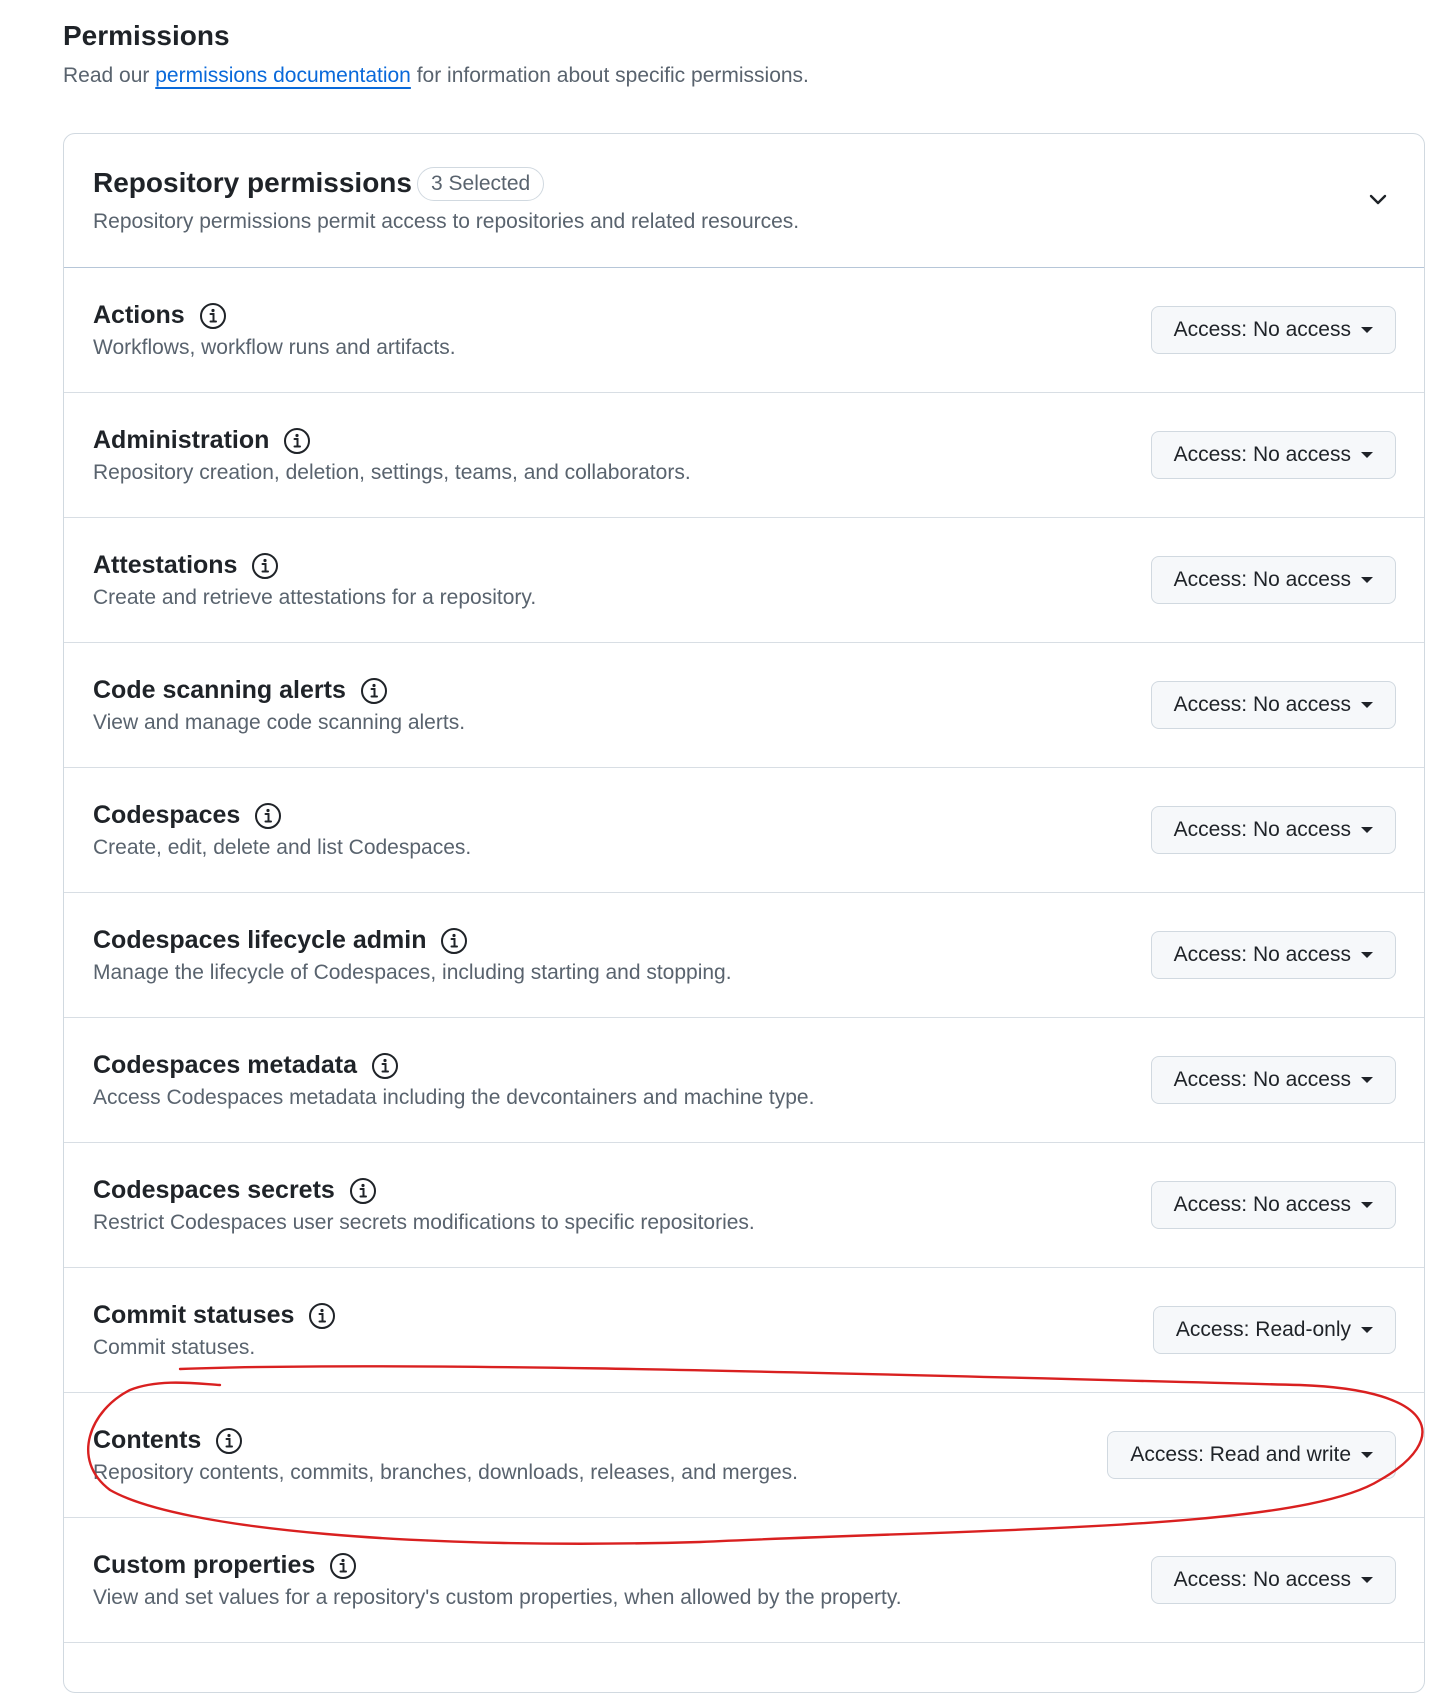  What do you see at coordinates (1263, 1329) in the screenshot?
I see `access-level-label: Access: Read-only` at bounding box center [1263, 1329].